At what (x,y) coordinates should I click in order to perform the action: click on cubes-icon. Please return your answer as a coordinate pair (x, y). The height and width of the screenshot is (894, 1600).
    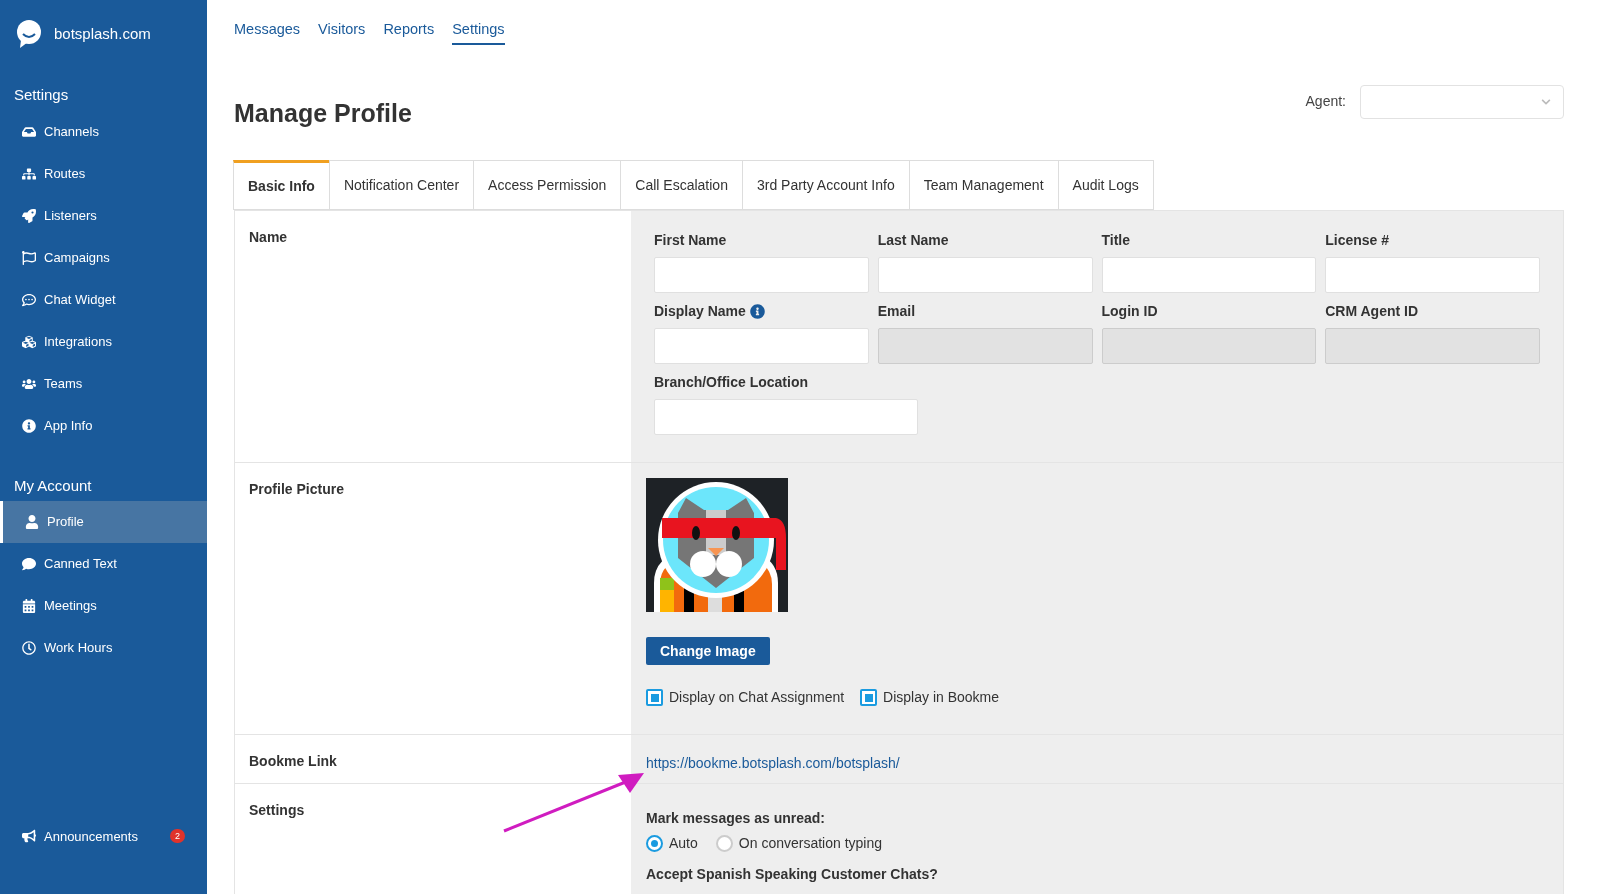
    Looking at the image, I should click on (29, 341).